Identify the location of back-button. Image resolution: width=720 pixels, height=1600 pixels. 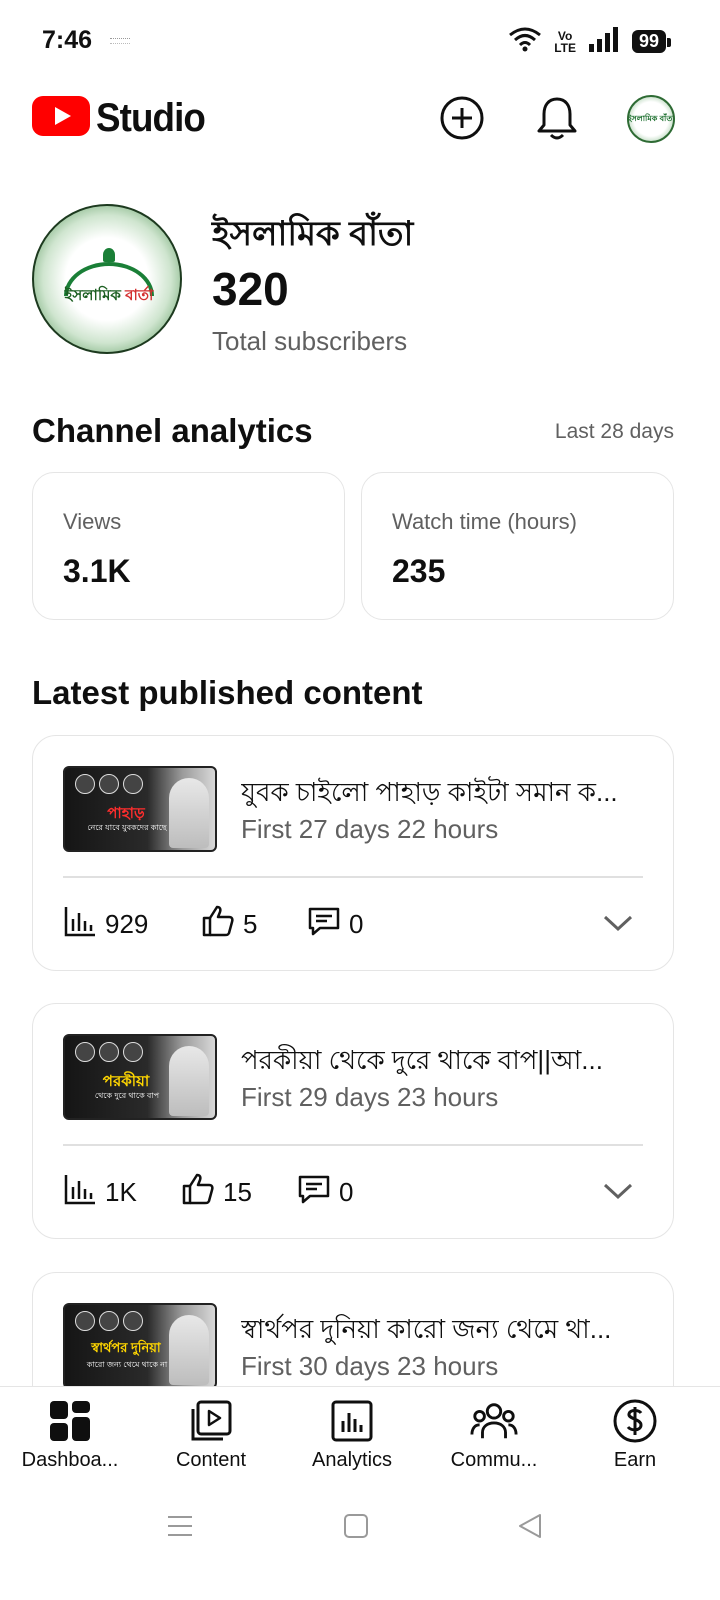
(530, 1528).